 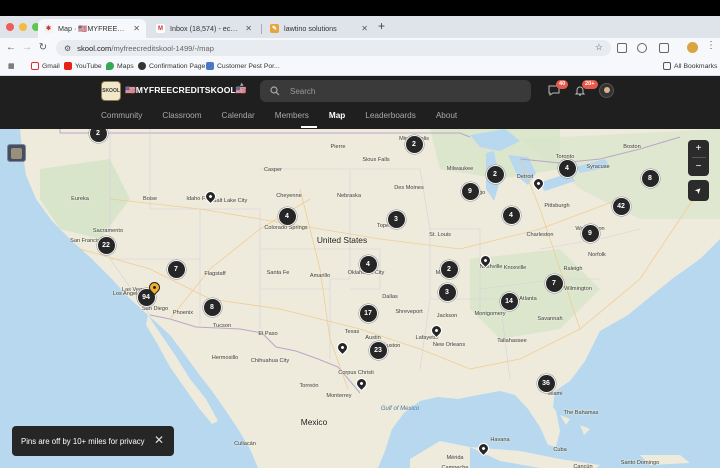 What do you see at coordinates (446, 115) in the screenshot?
I see `tab-about: About` at bounding box center [446, 115].